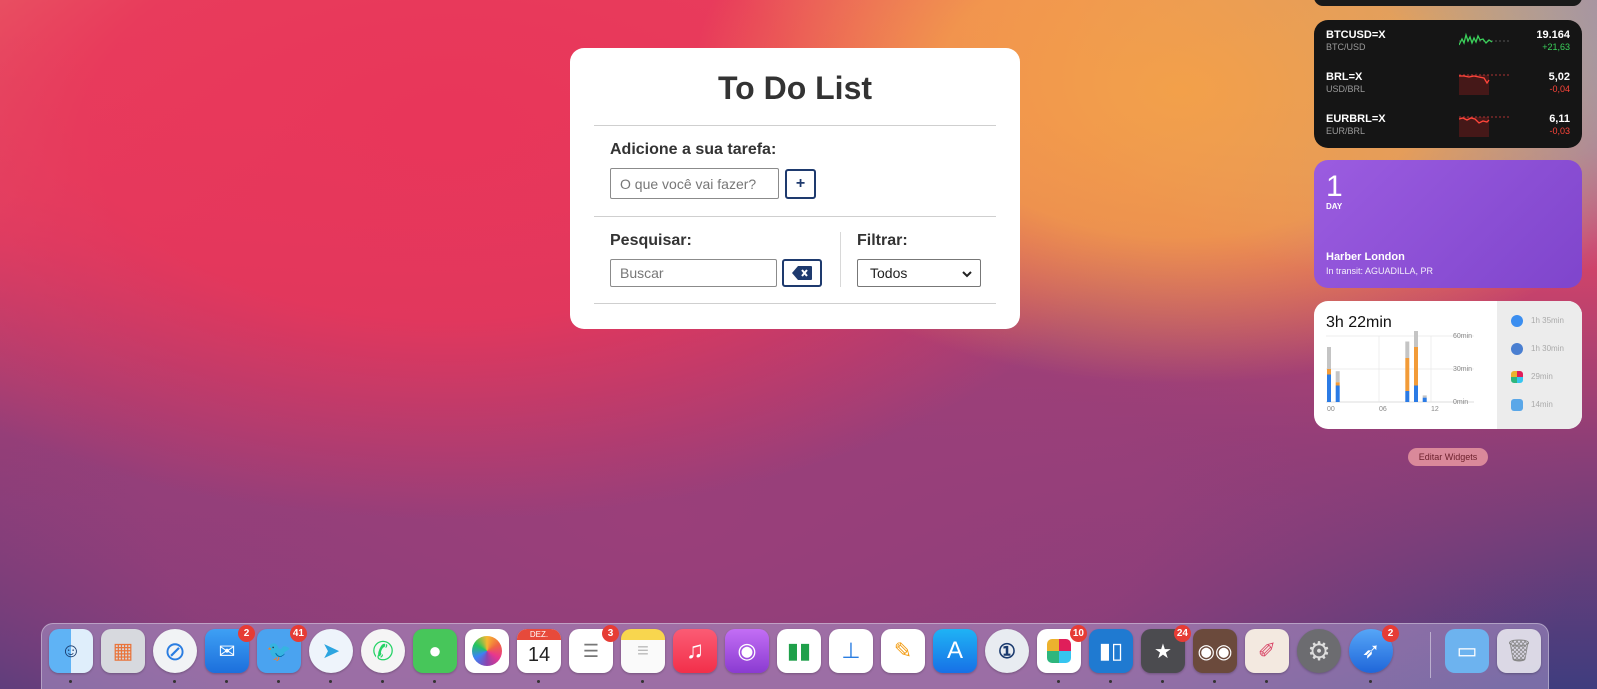 The image size is (1597, 689). Describe the element at coordinates (230, 649) in the screenshot. I see `dock-mail: ✉ 2` at that location.